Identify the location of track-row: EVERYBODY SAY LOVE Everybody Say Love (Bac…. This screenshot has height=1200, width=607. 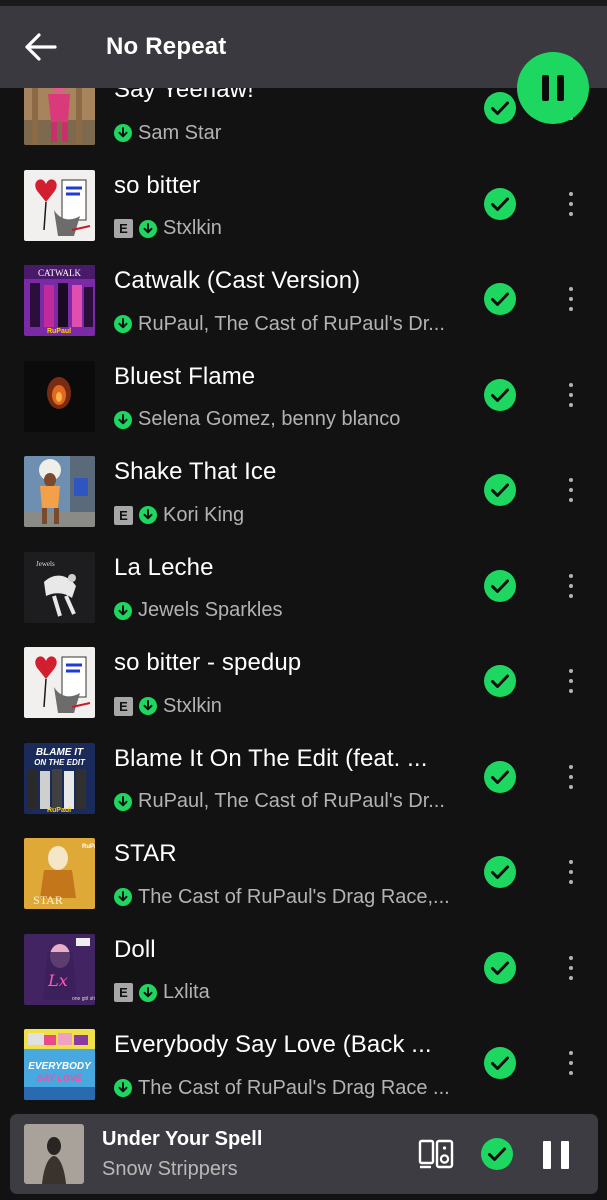
(303, 1070).